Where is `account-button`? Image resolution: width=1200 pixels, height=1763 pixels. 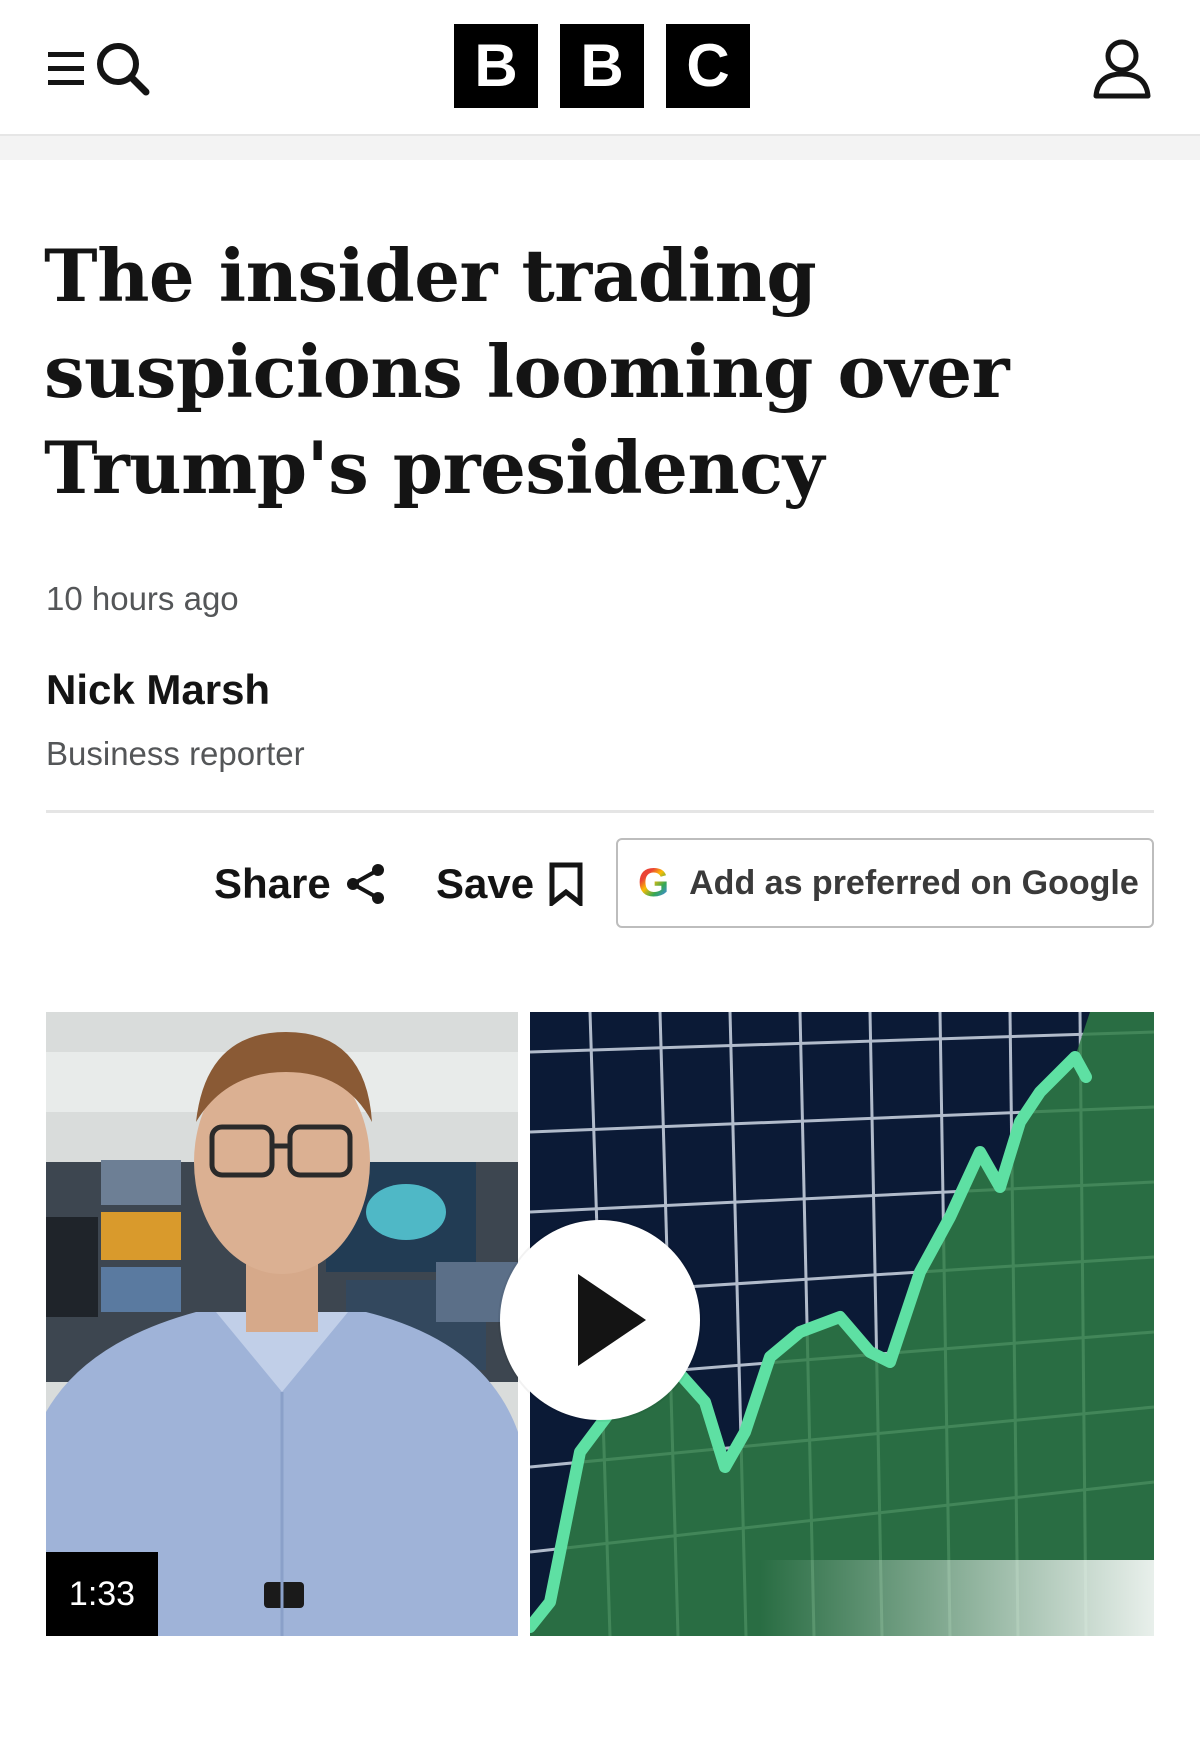
account-button is located at coordinates (1122, 69).